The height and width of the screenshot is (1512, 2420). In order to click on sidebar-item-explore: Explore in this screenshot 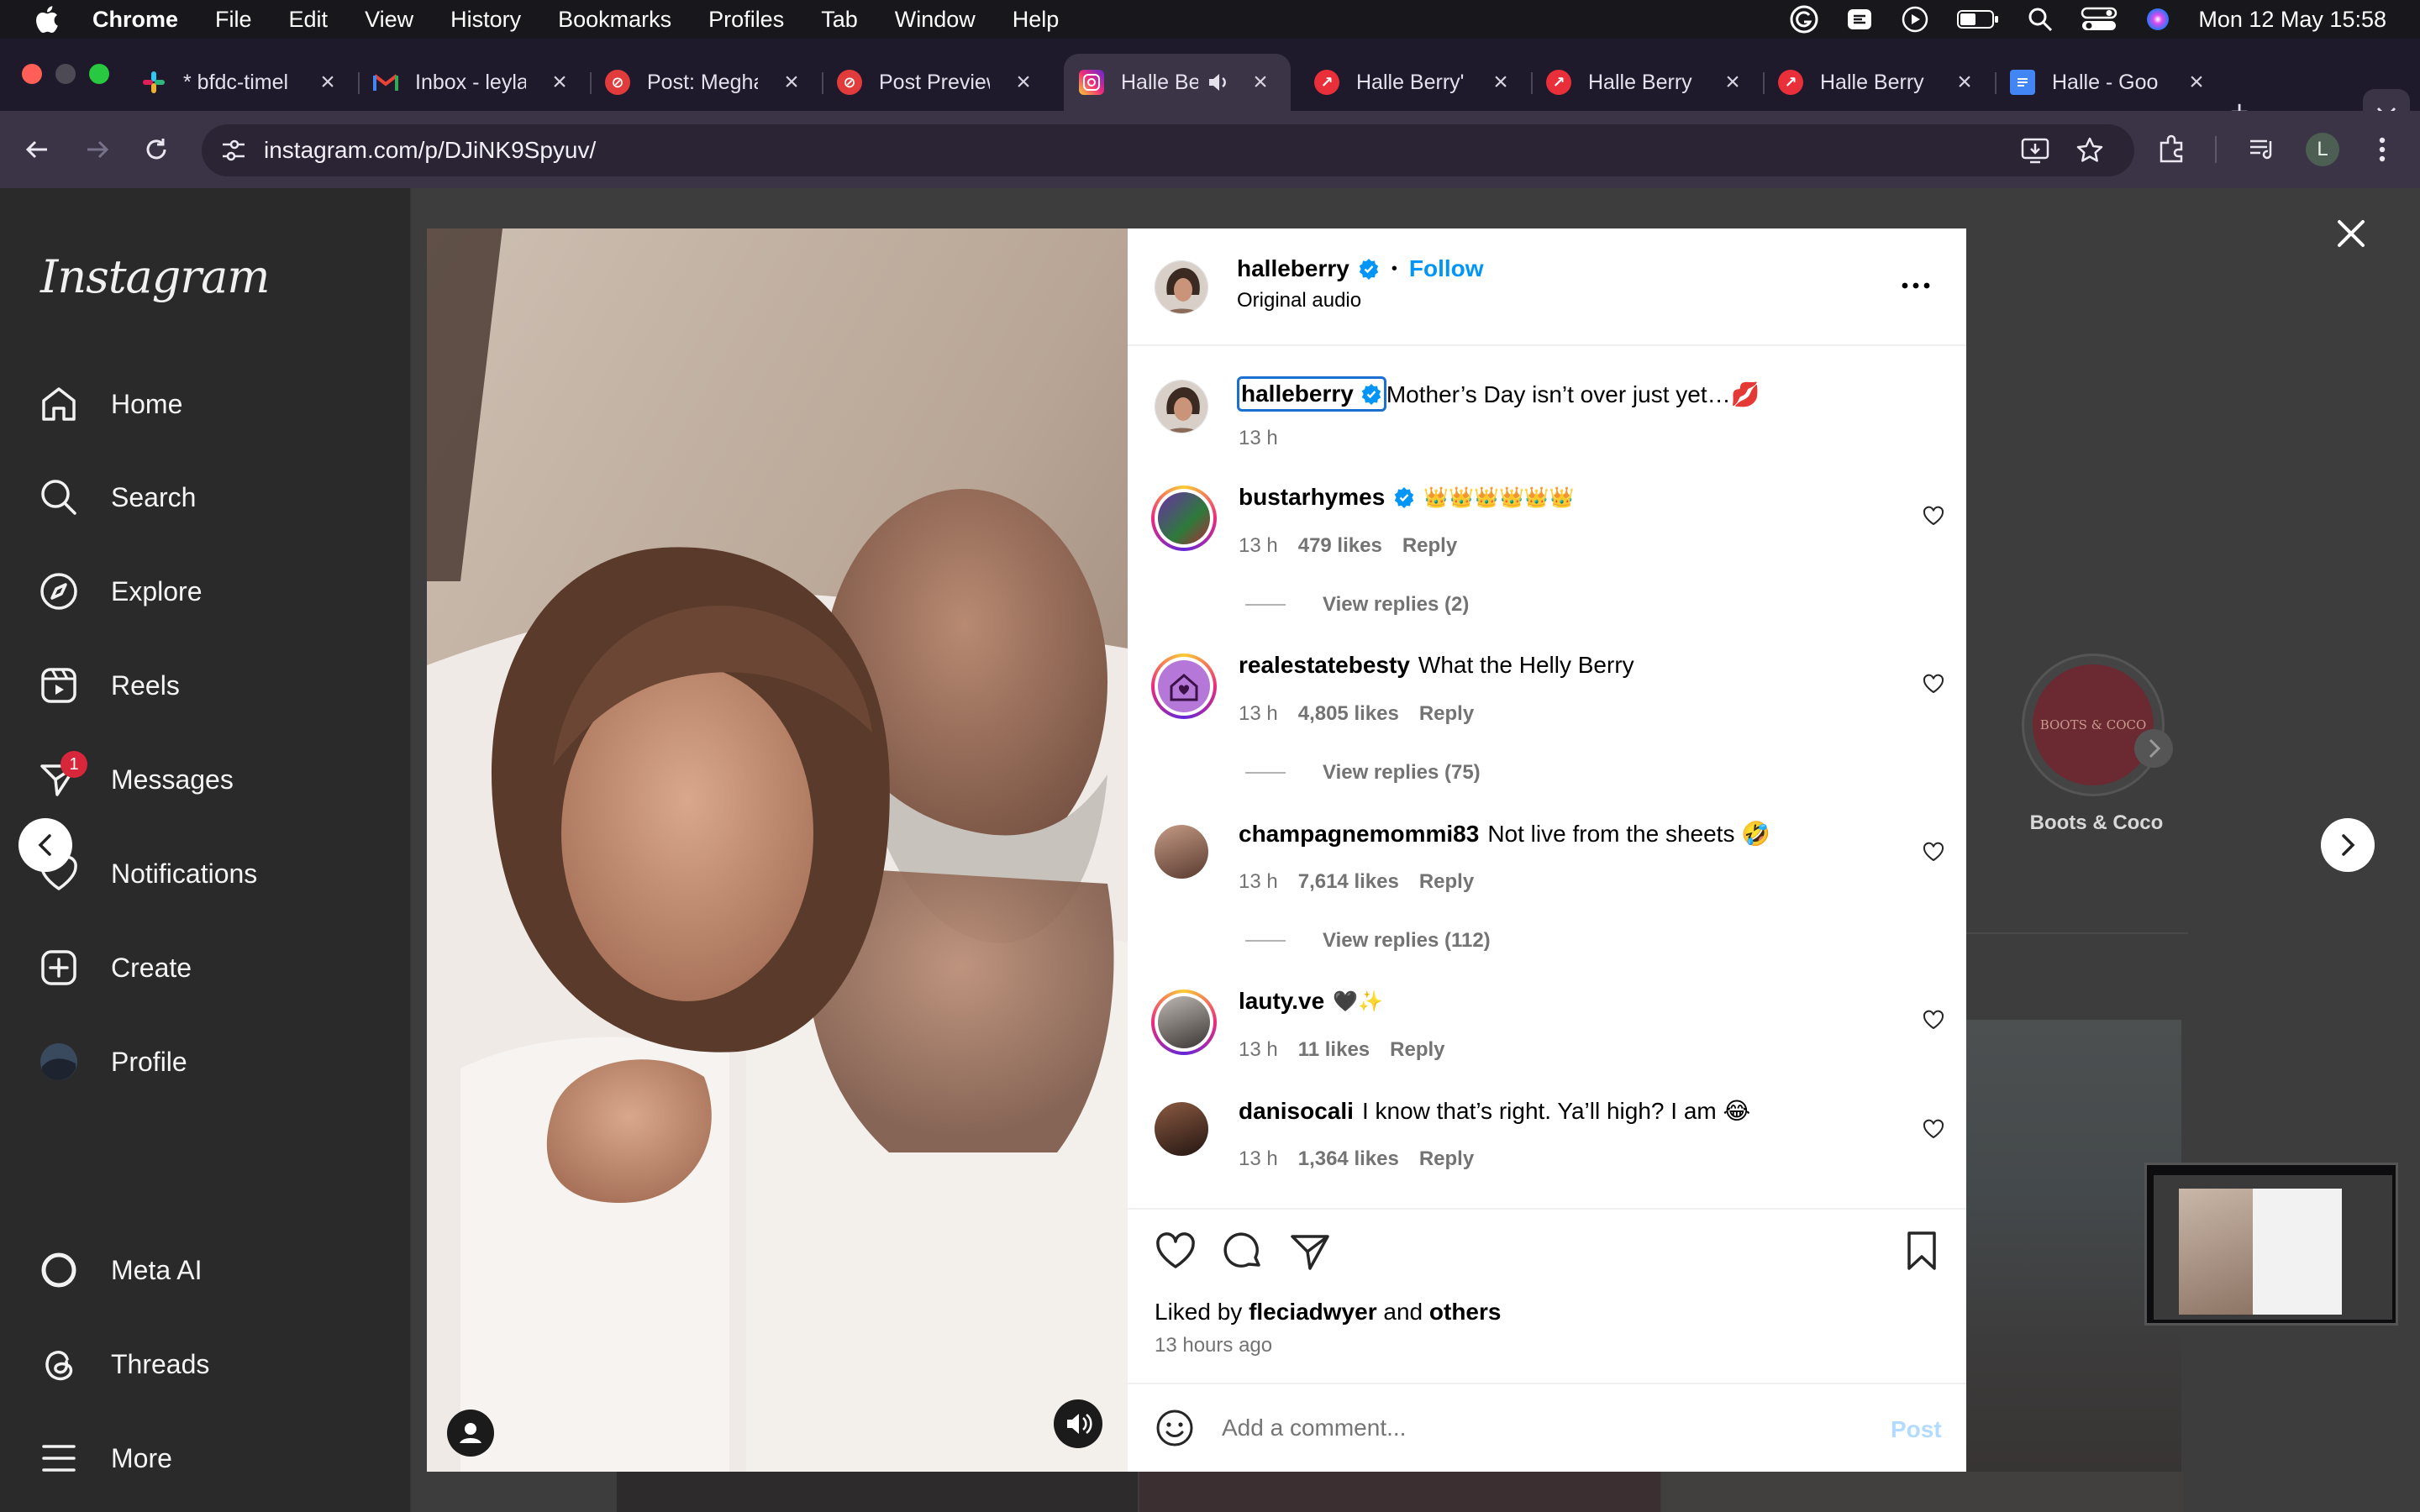, I will do `click(120, 591)`.